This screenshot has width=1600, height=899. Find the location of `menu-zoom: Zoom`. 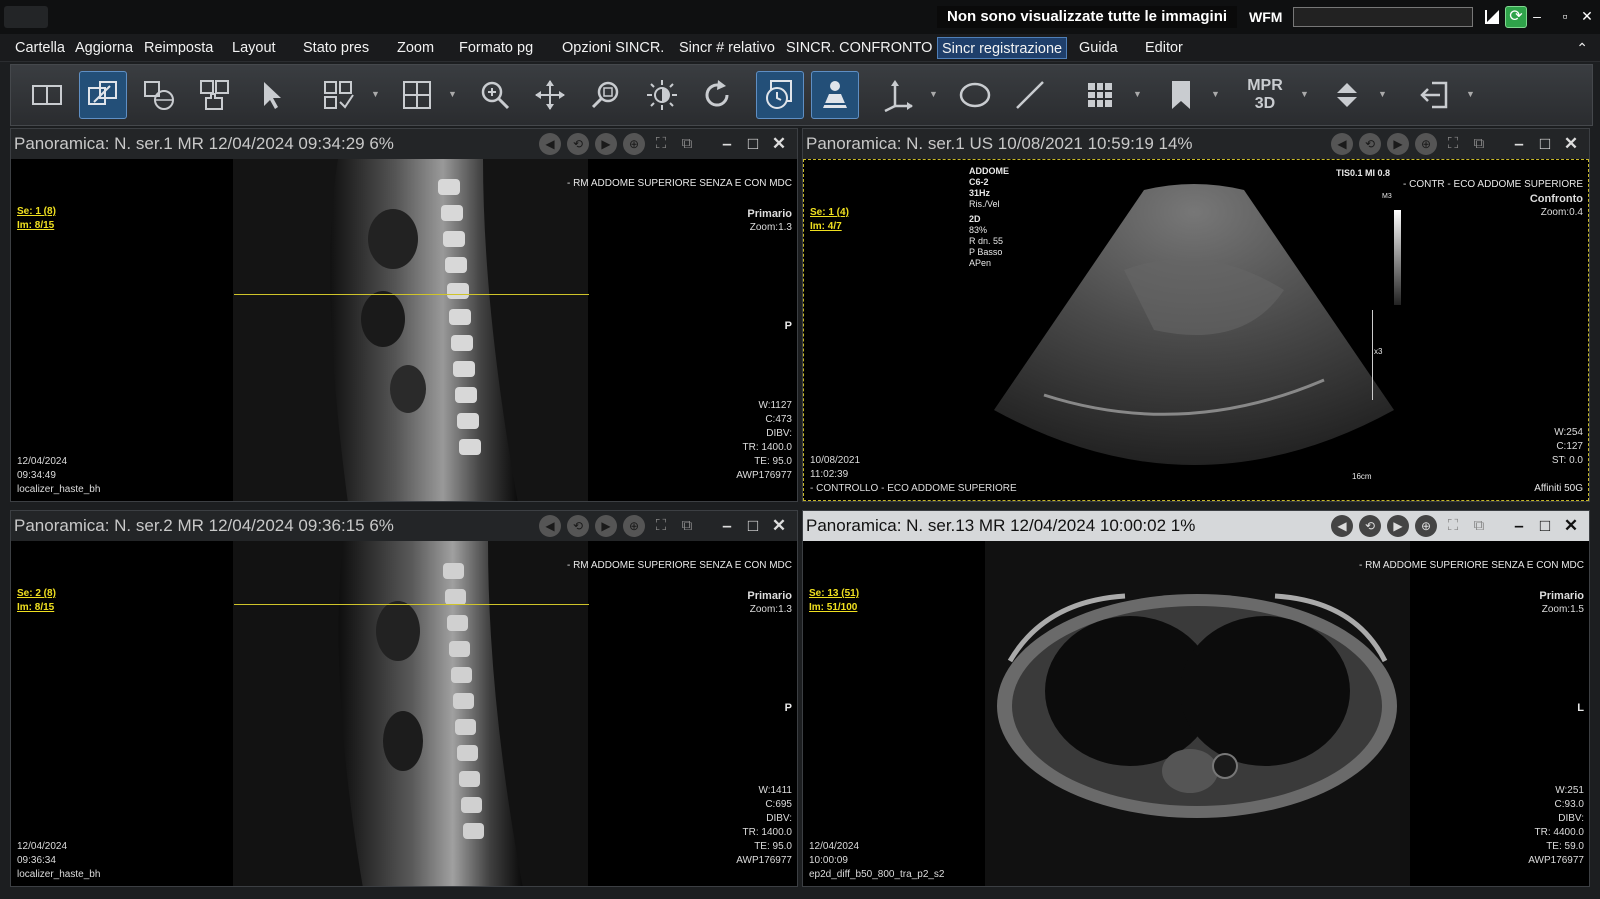

menu-zoom: Zoom is located at coordinates (415, 48).